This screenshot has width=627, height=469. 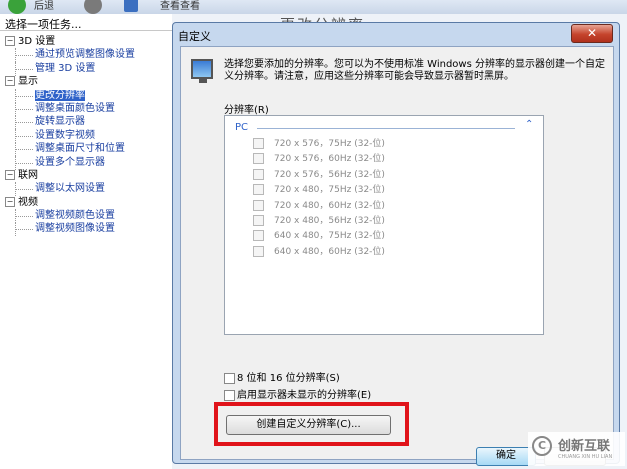 I want to click on dialog-title: 自定义, so click(x=194, y=36).